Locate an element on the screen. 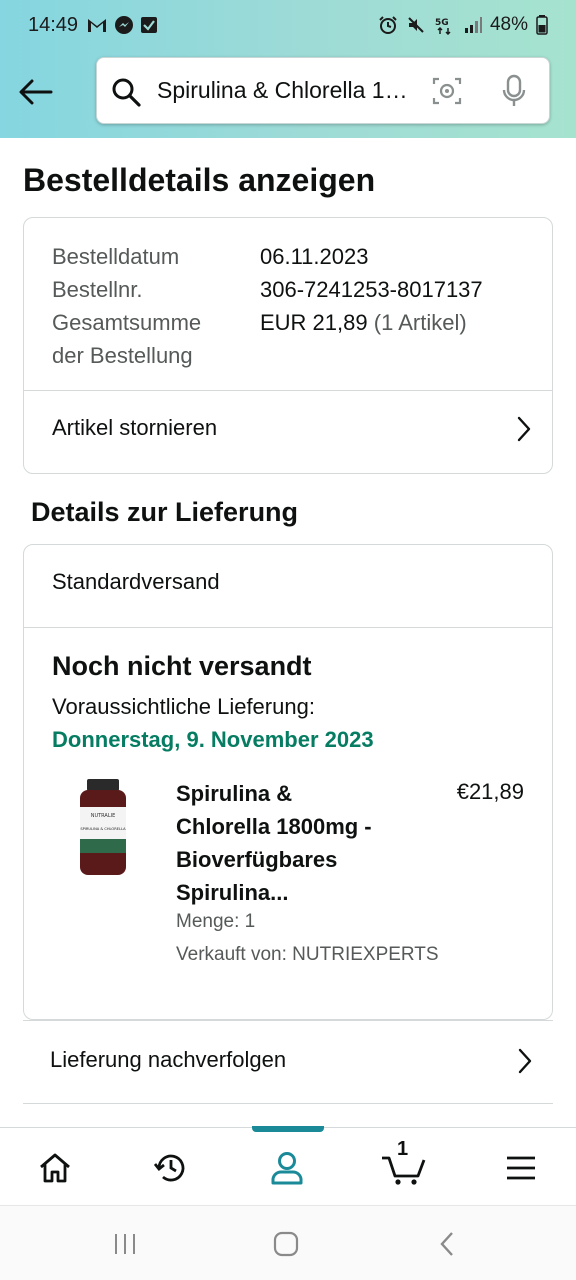 The height and width of the screenshot is (1280, 576). product-label-name: SPIRULINA & CHLORELLA is located at coordinates (103, 829).